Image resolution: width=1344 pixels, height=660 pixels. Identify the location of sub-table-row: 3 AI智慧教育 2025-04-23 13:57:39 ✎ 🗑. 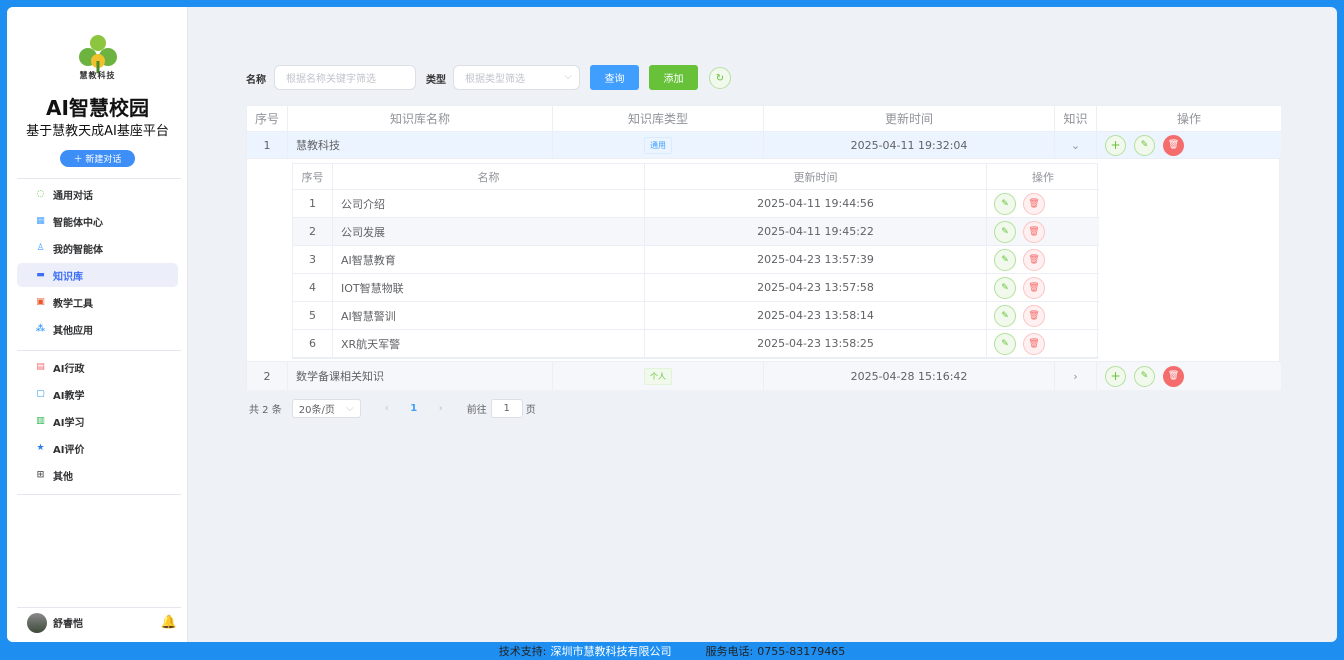
(696, 260).